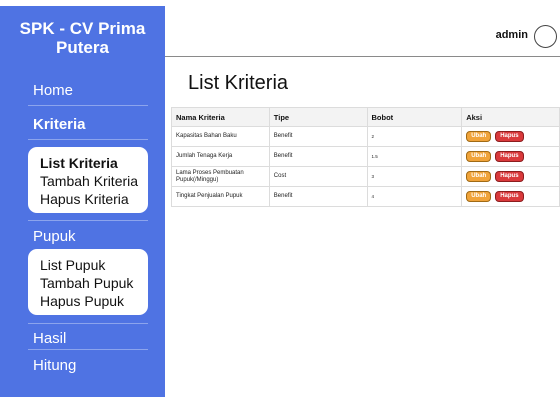 The height and width of the screenshot is (397, 560). Describe the element at coordinates (238, 83) in the screenshot. I see `page-title: List Kriteria` at that location.